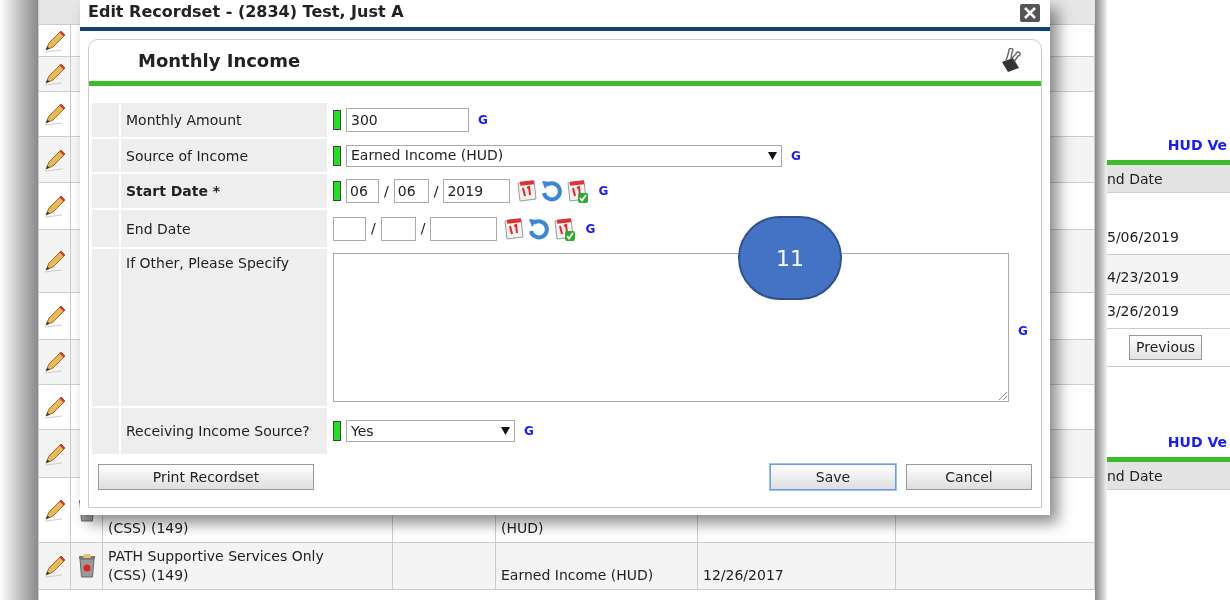  I want to click on save-button: Save, so click(833, 477).